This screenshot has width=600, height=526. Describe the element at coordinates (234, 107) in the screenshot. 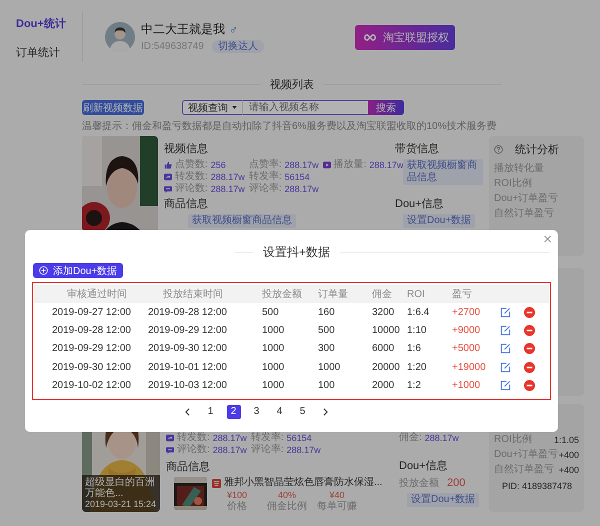

I see `caret-icon` at that location.